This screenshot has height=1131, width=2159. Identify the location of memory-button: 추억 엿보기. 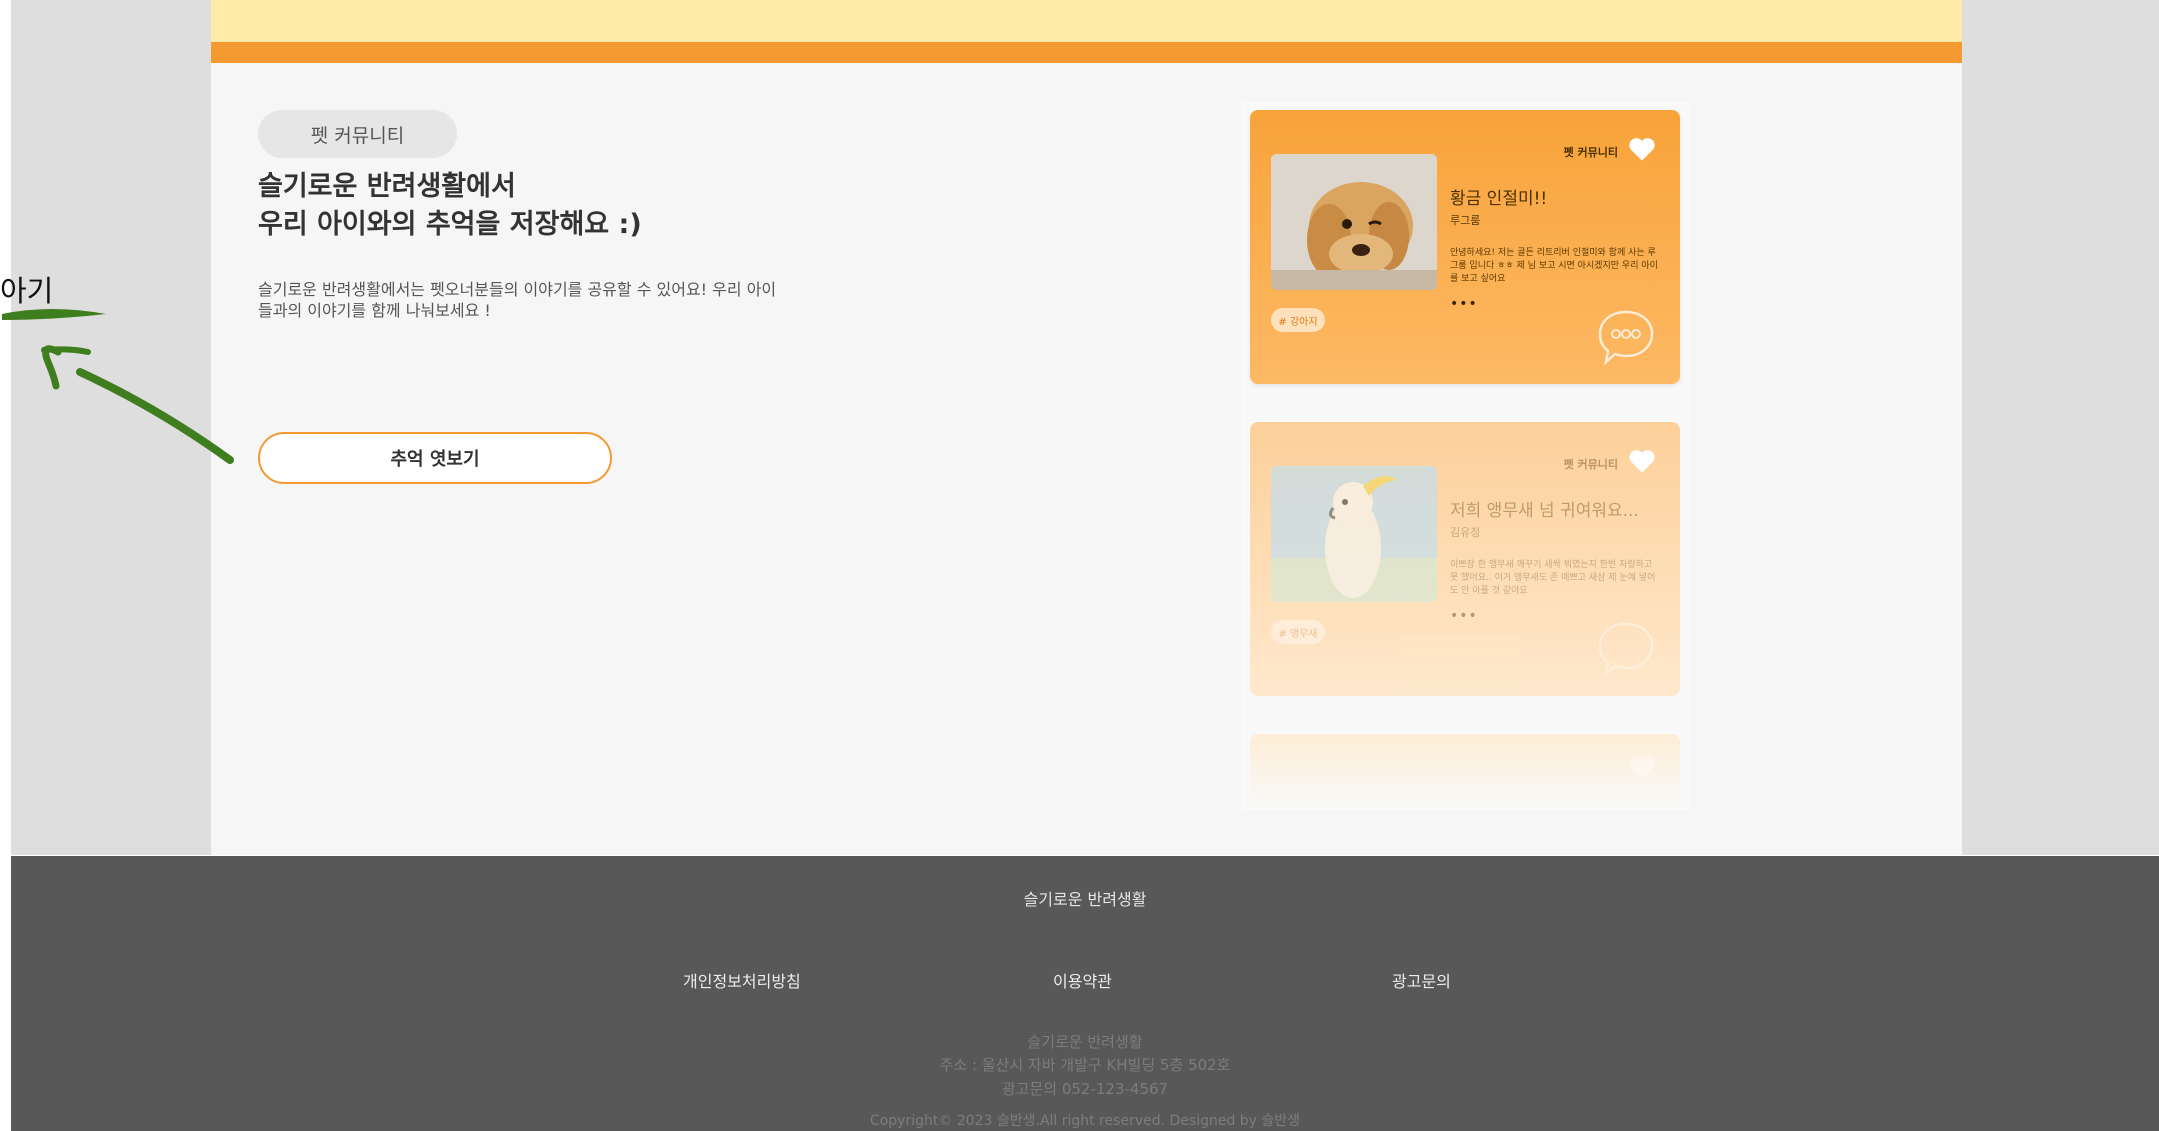
(435, 458).